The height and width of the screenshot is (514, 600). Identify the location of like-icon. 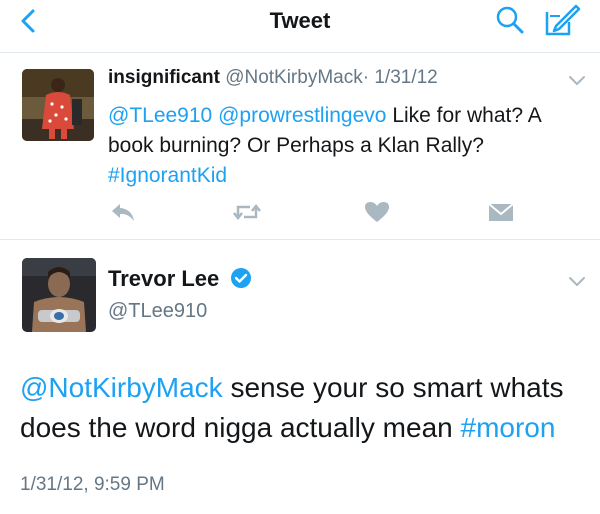
(377, 212).